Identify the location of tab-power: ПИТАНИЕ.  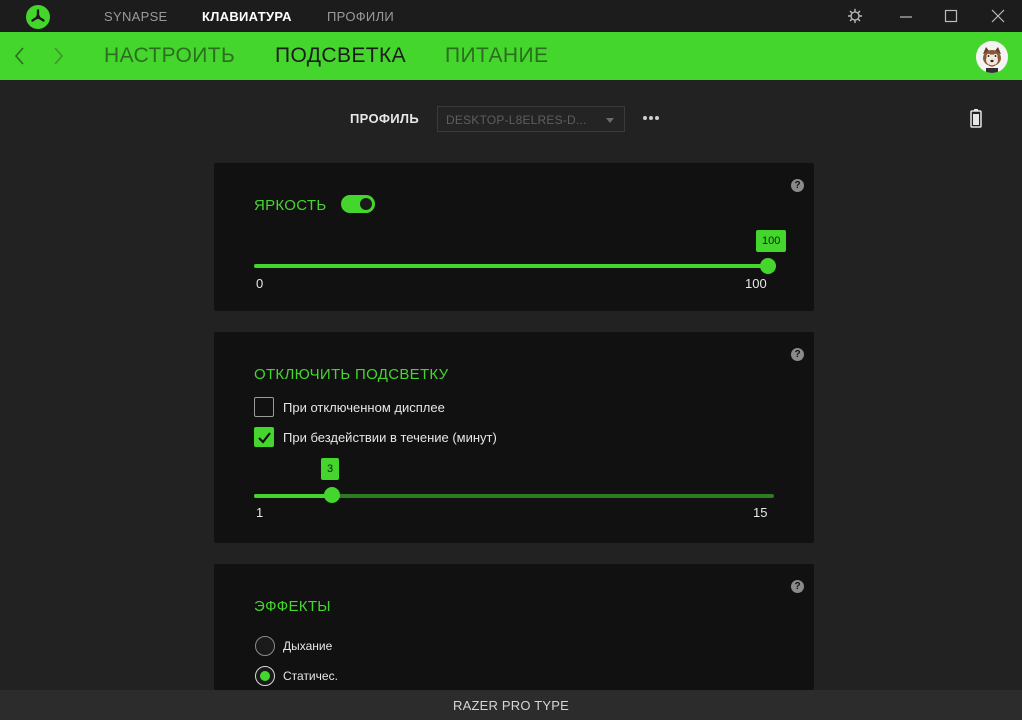
(496, 56).